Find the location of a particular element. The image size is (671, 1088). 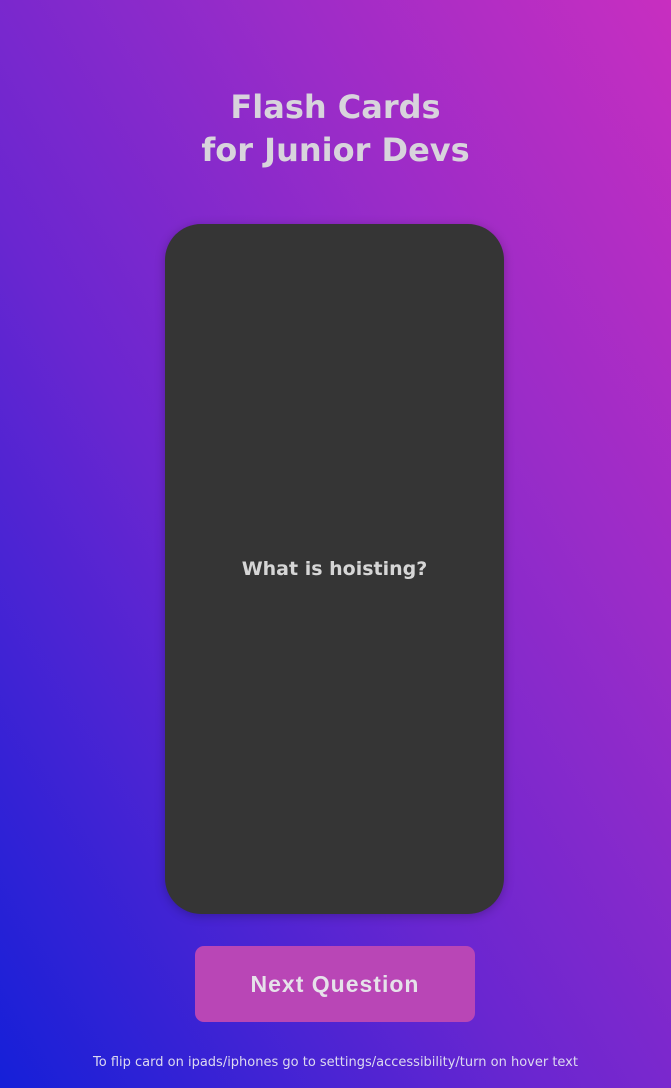

title-line-2: for Junior Devs is located at coordinates (335, 150).